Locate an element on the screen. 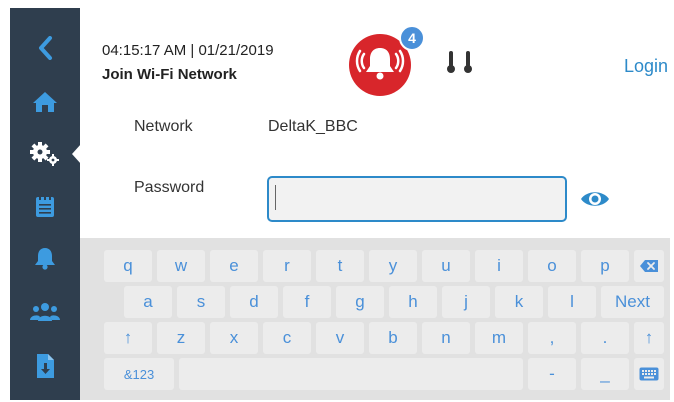  backspace-key is located at coordinates (649, 266).